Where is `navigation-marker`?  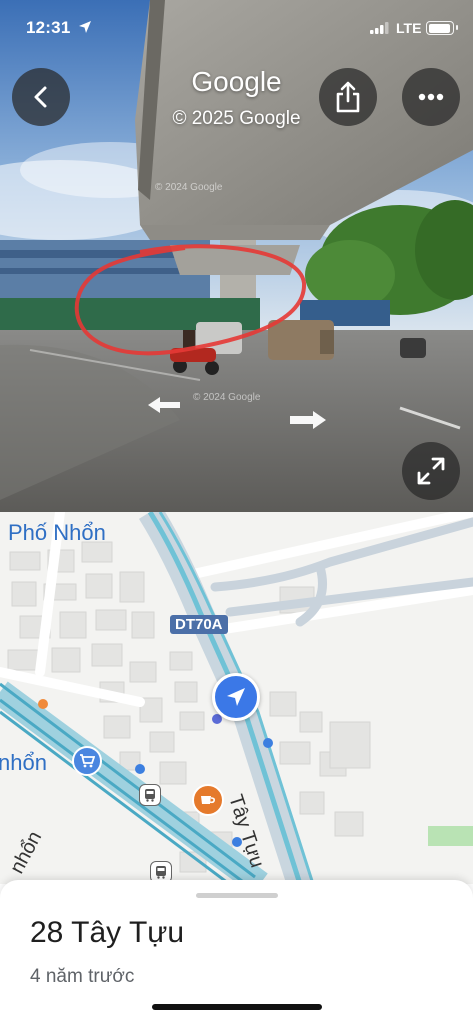 navigation-marker is located at coordinates (236, 697).